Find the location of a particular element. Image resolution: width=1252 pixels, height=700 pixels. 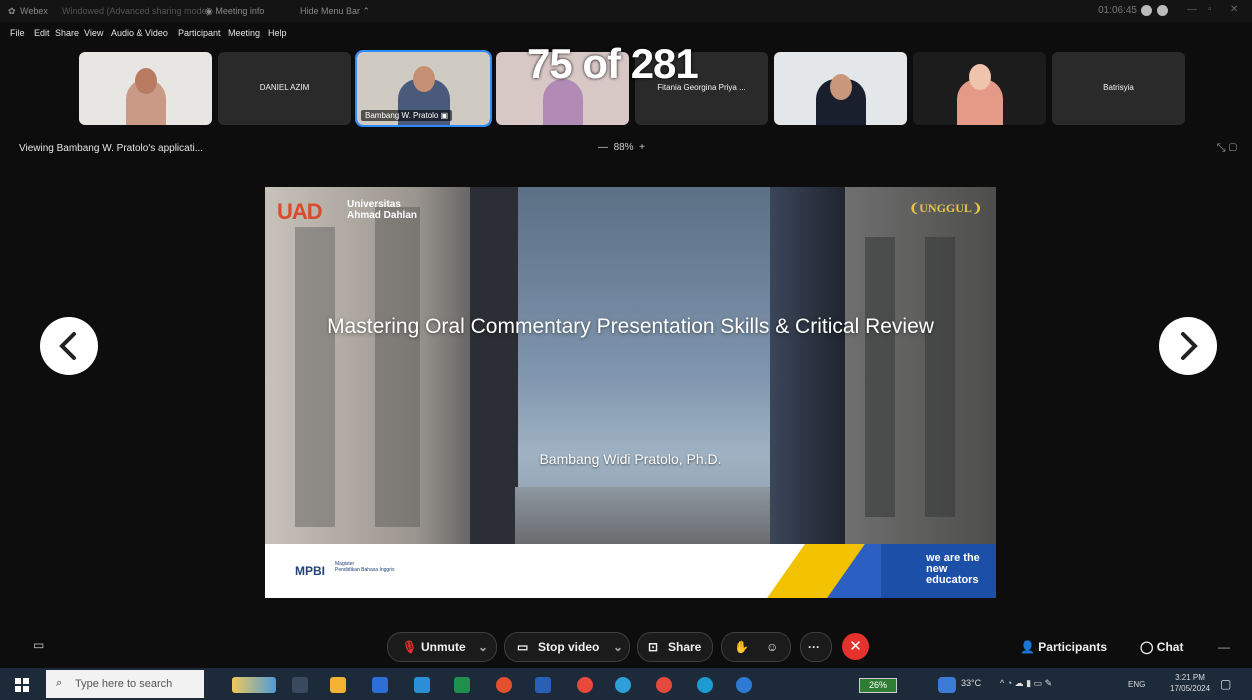

participants-button: 👤 Participants is located at coordinates (1063, 647).